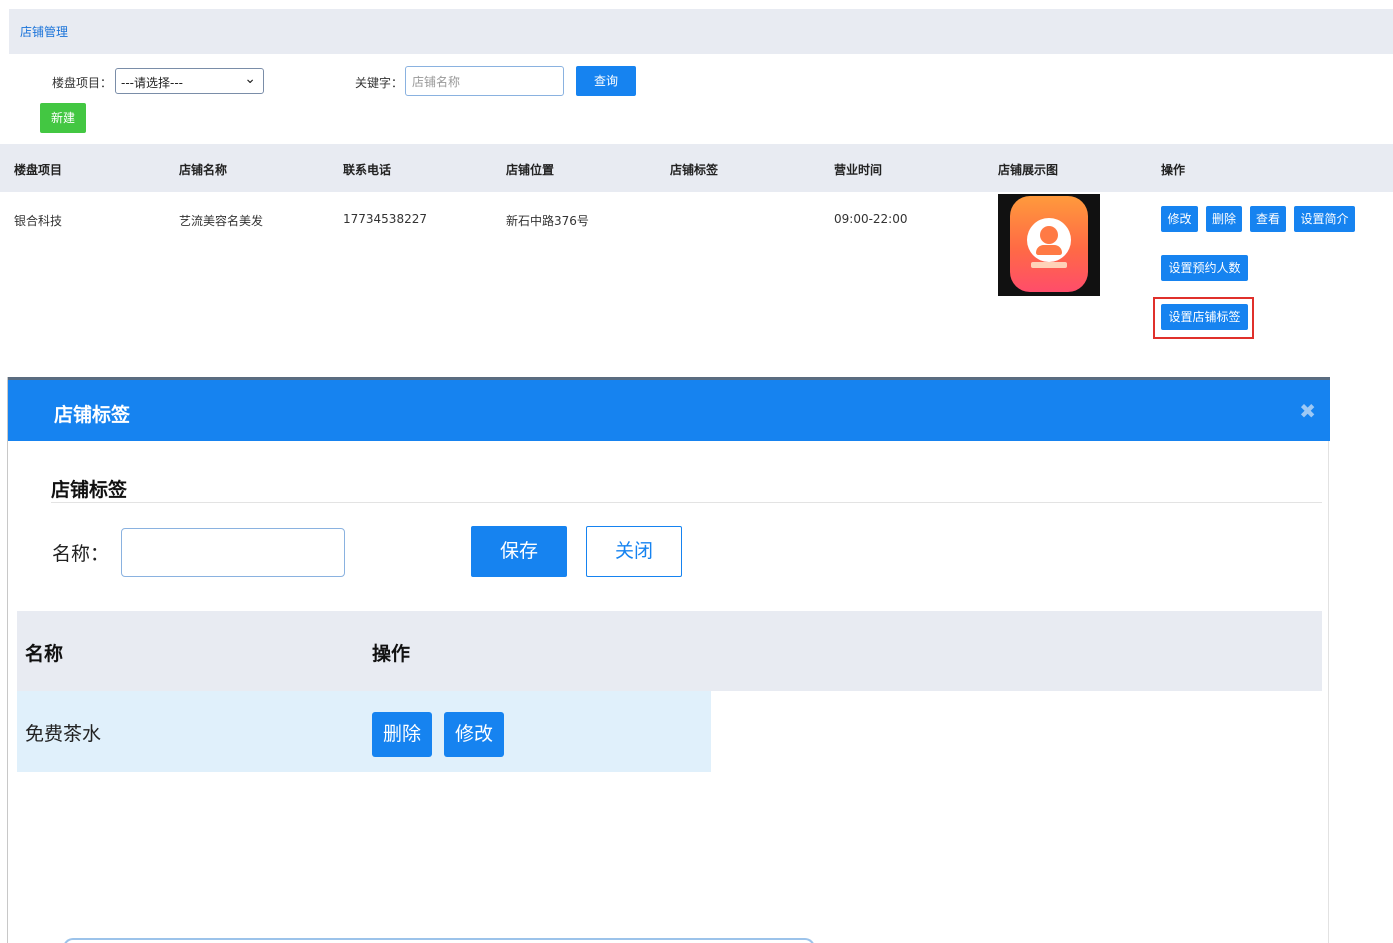 This screenshot has width=1393, height=943. What do you see at coordinates (221, 221) in the screenshot?
I see `cell-store-name: 艺流美容名美发` at bounding box center [221, 221].